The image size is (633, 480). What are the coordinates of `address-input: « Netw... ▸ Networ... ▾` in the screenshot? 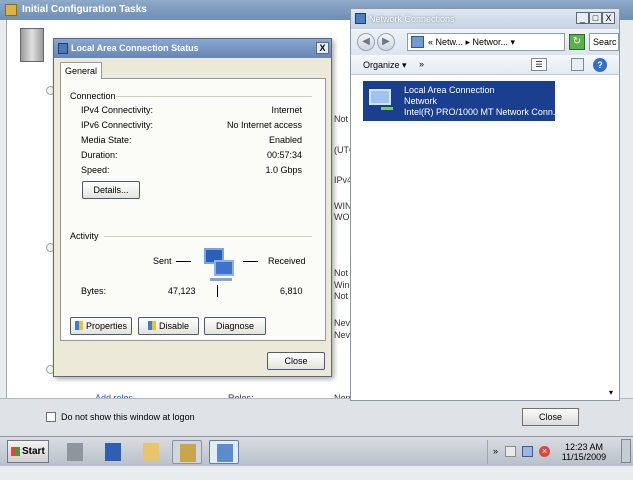 It's located at (486, 42).